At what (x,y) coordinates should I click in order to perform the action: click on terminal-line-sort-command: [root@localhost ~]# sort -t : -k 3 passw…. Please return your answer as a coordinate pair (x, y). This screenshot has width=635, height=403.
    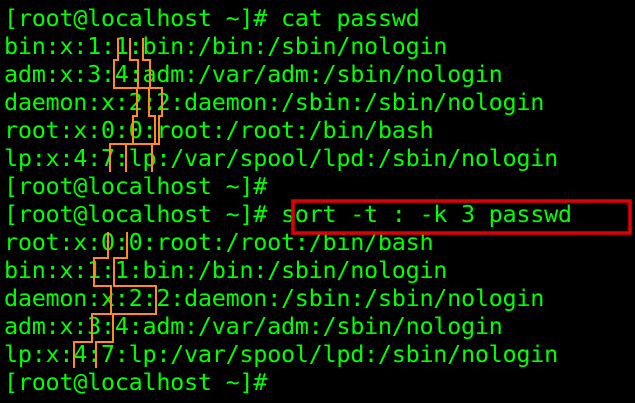
    Looking at the image, I should click on (288, 214).